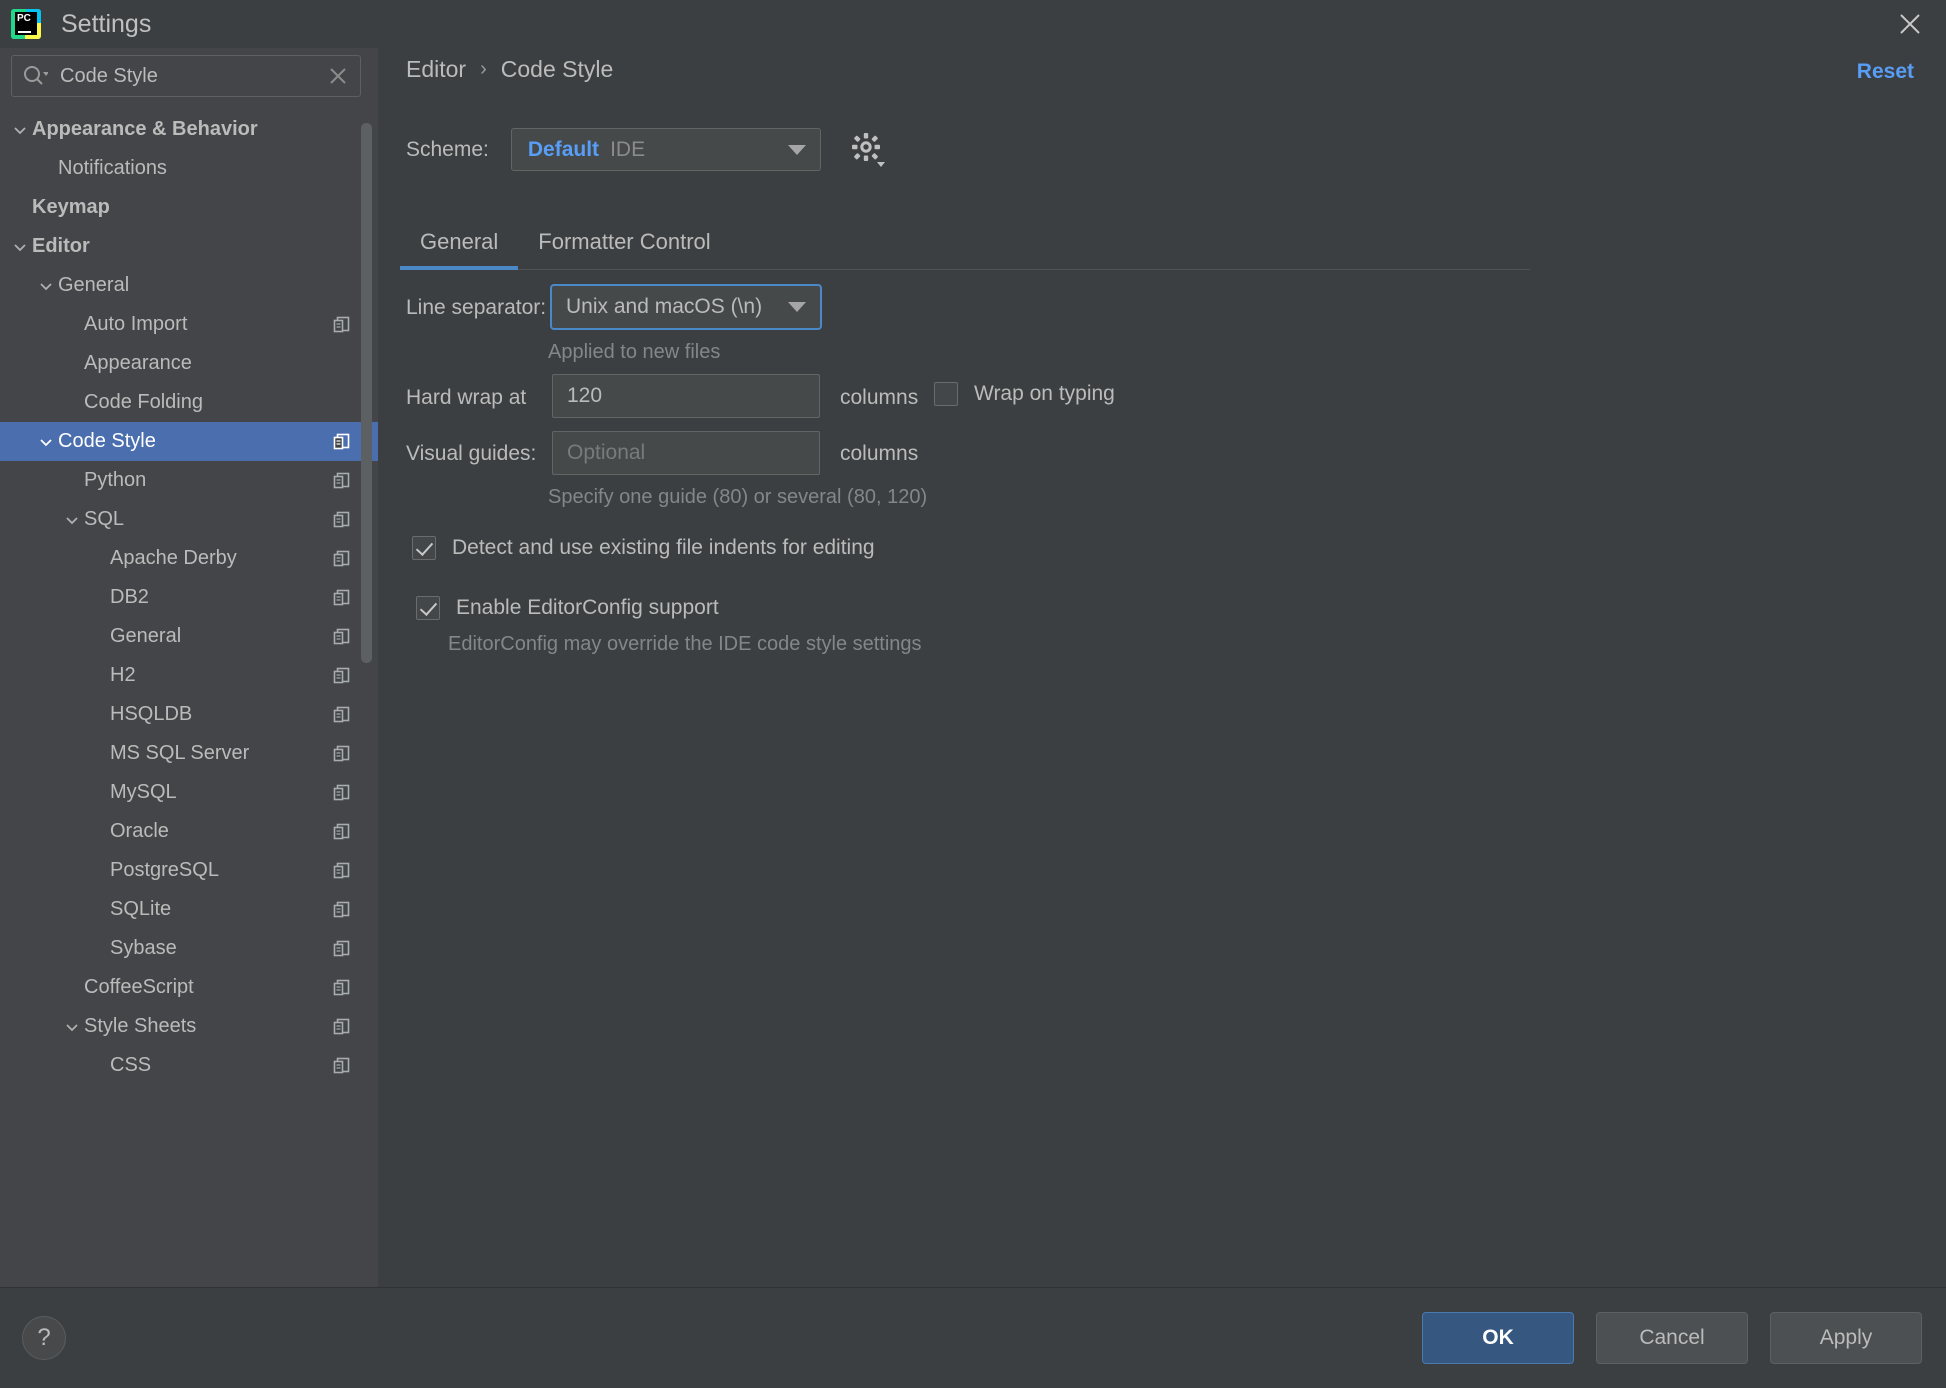  What do you see at coordinates (973, 24) in the screenshot?
I see `title-bar: PC Settings` at bounding box center [973, 24].